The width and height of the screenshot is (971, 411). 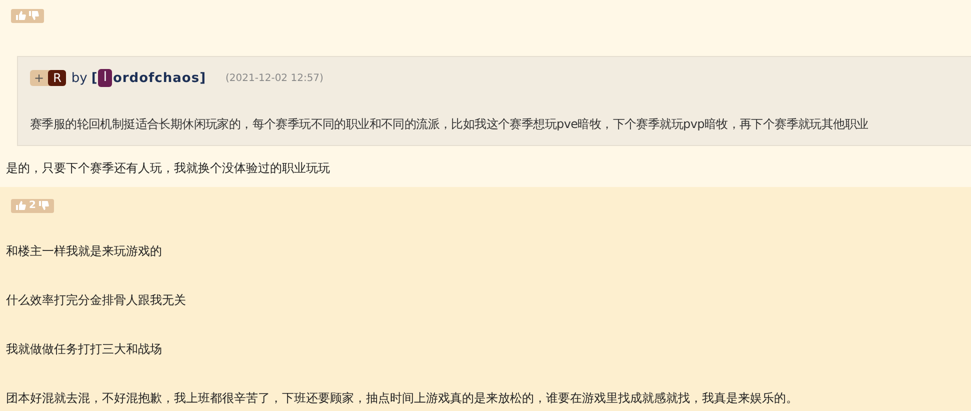 What do you see at coordinates (168, 168) in the screenshot?
I see `post-paragraph: 是的，只要下个赛季还有人玩，我就换个没体验过的职业玩玩` at bounding box center [168, 168].